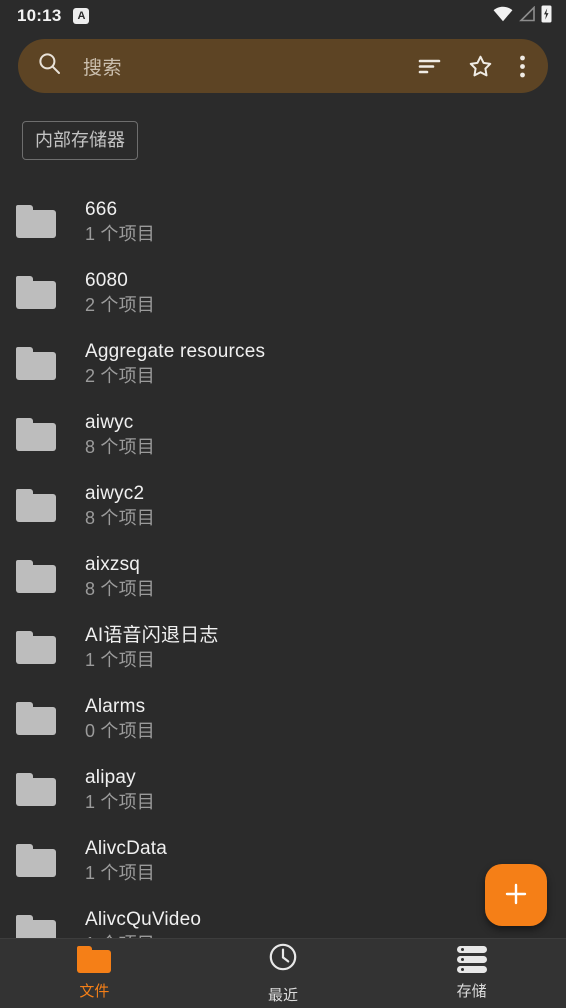  What do you see at coordinates (283, 718) in the screenshot?
I see `file-list-item: Alarms 0 个项目` at bounding box center [283, 718].